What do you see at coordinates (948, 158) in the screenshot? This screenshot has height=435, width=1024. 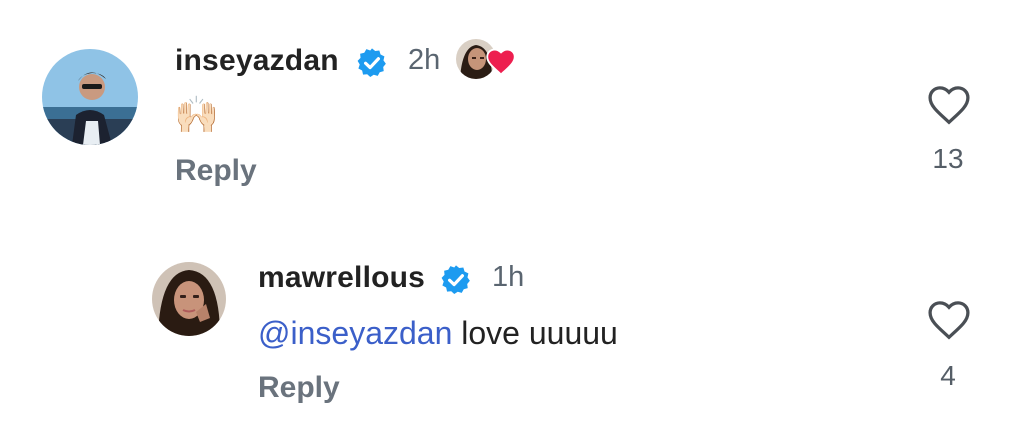 I see `like-count: 13` at bounding box center [948, 158].